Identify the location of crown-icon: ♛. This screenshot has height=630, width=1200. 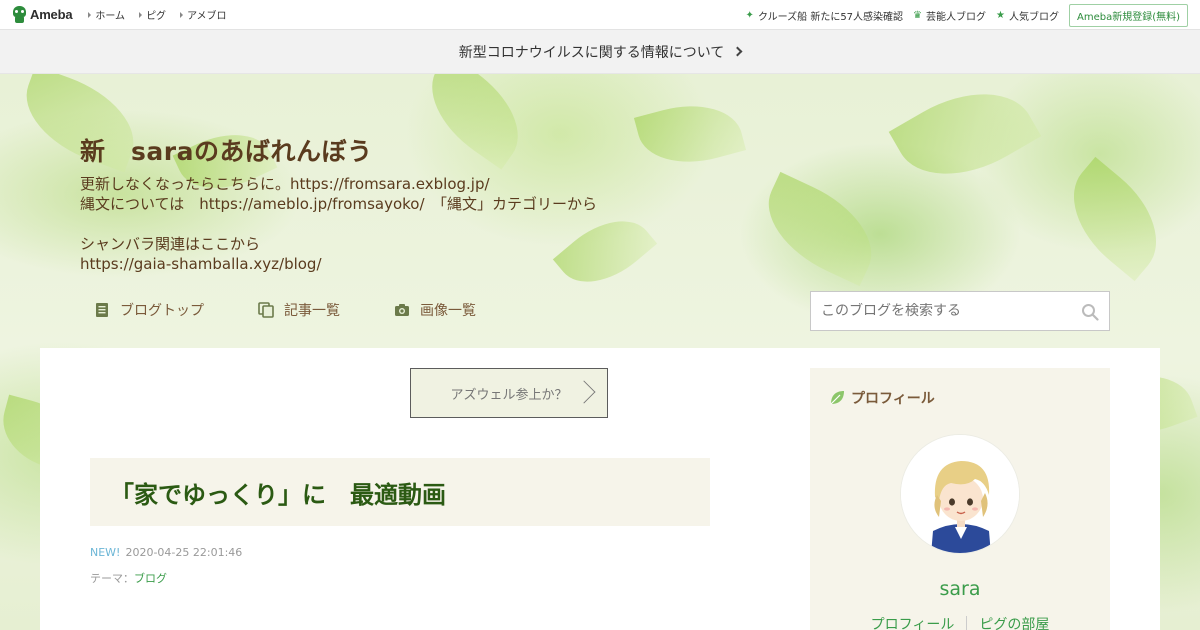
(918, 15).